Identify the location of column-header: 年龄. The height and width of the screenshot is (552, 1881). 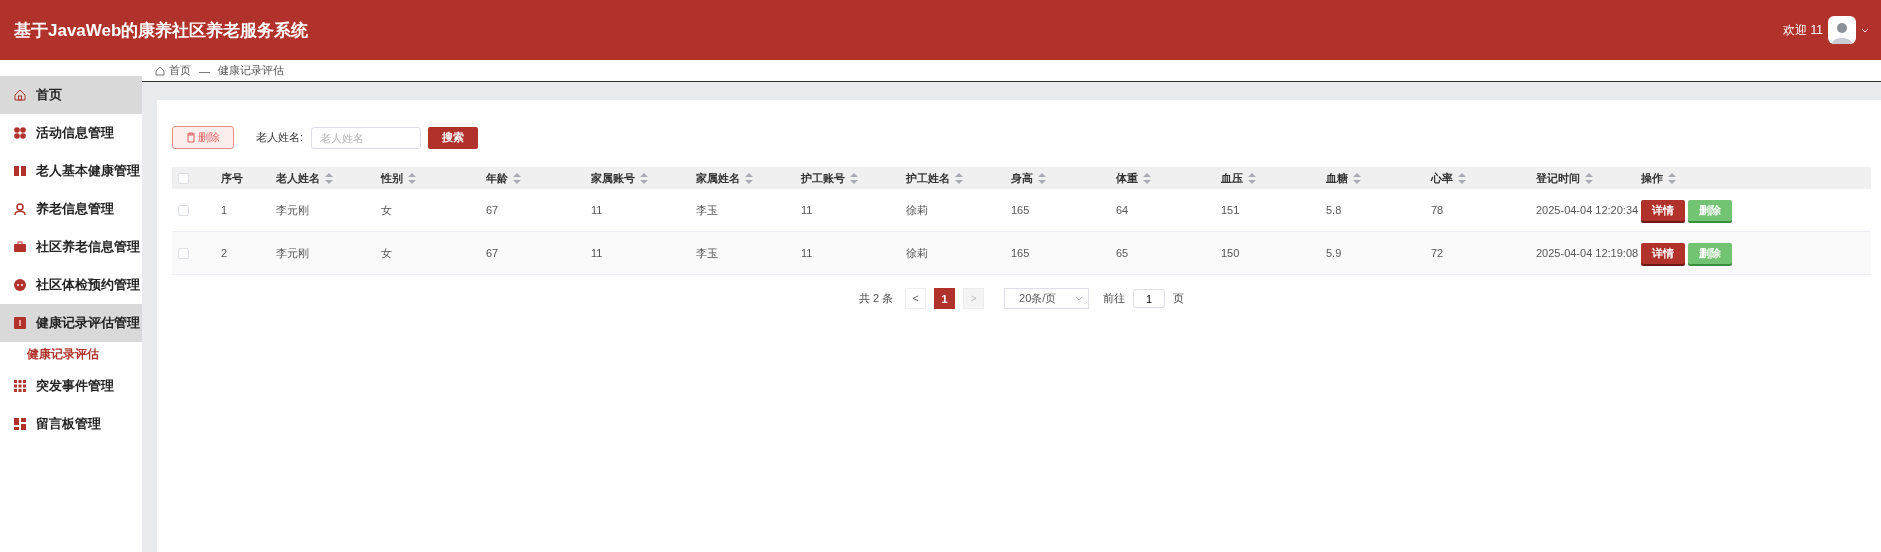
(497, 177).